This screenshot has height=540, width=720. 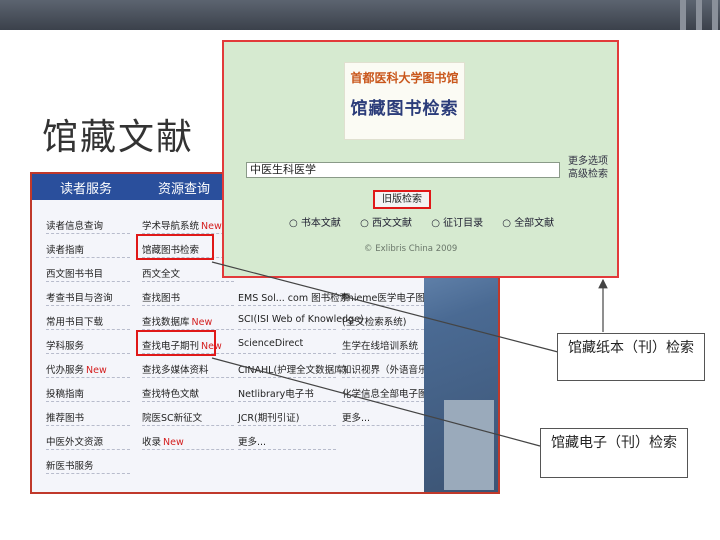 I want to click on connector-catalog, so click(x=385, y=307).